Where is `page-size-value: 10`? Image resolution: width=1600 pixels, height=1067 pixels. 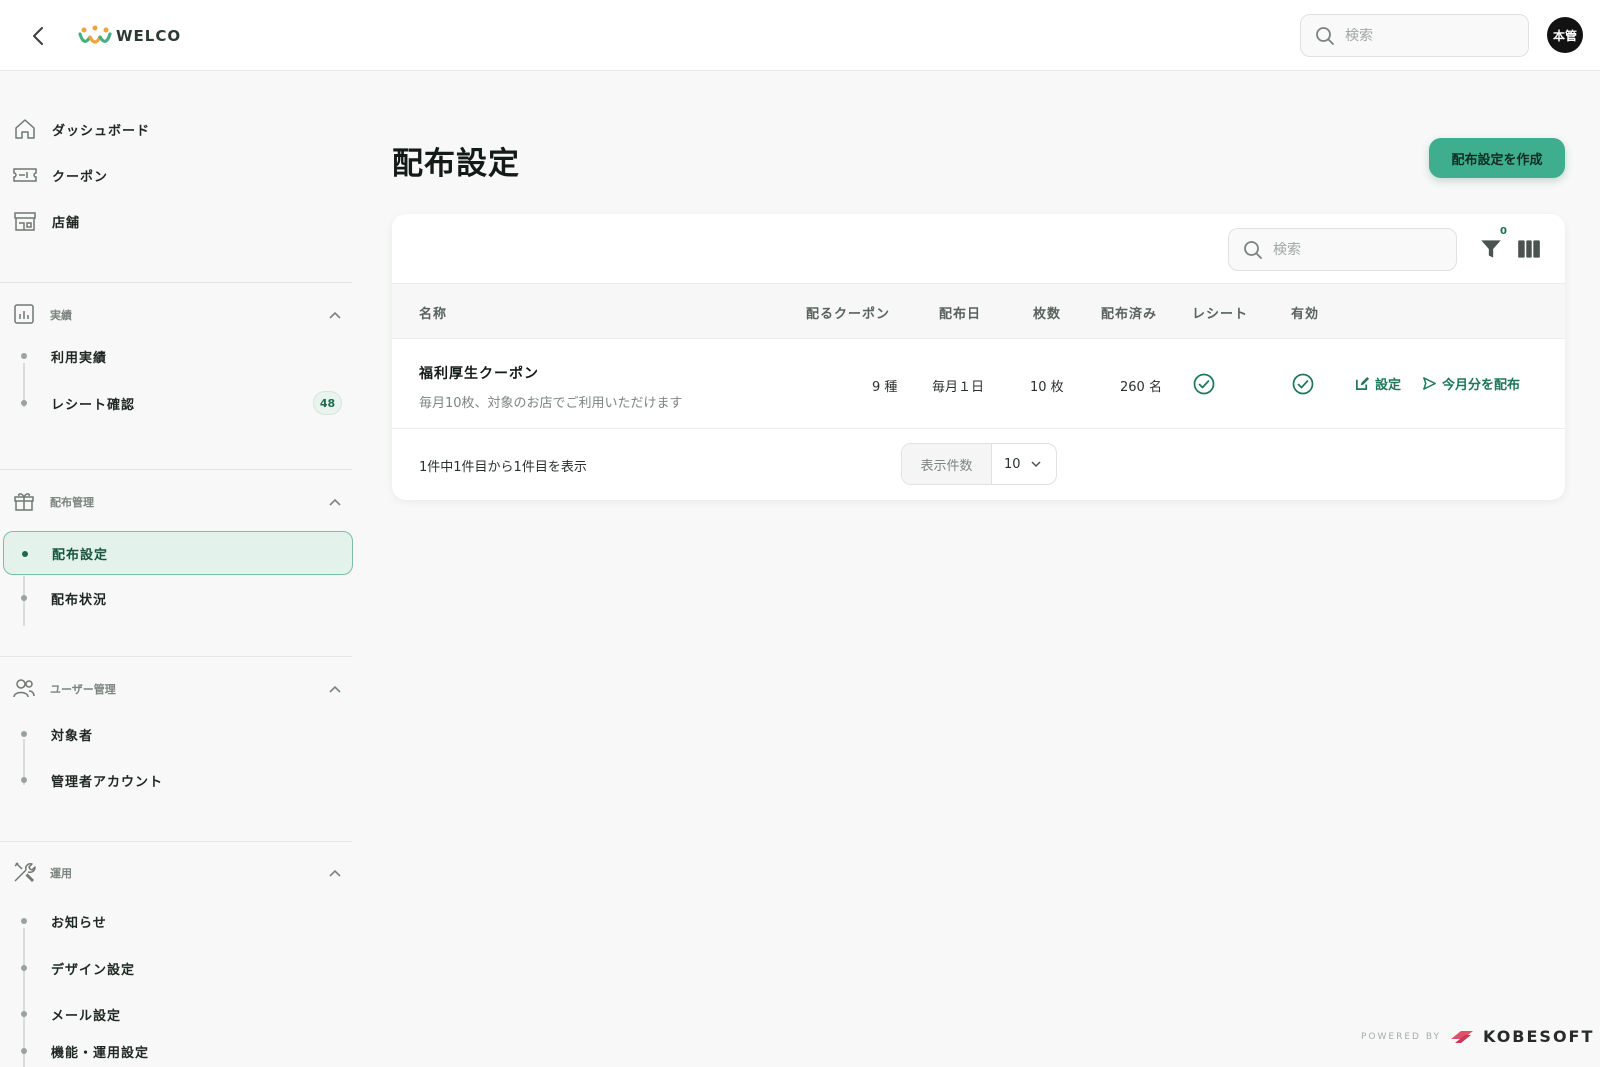
page-size-value: 10 is located at coordinates (1012, 464).